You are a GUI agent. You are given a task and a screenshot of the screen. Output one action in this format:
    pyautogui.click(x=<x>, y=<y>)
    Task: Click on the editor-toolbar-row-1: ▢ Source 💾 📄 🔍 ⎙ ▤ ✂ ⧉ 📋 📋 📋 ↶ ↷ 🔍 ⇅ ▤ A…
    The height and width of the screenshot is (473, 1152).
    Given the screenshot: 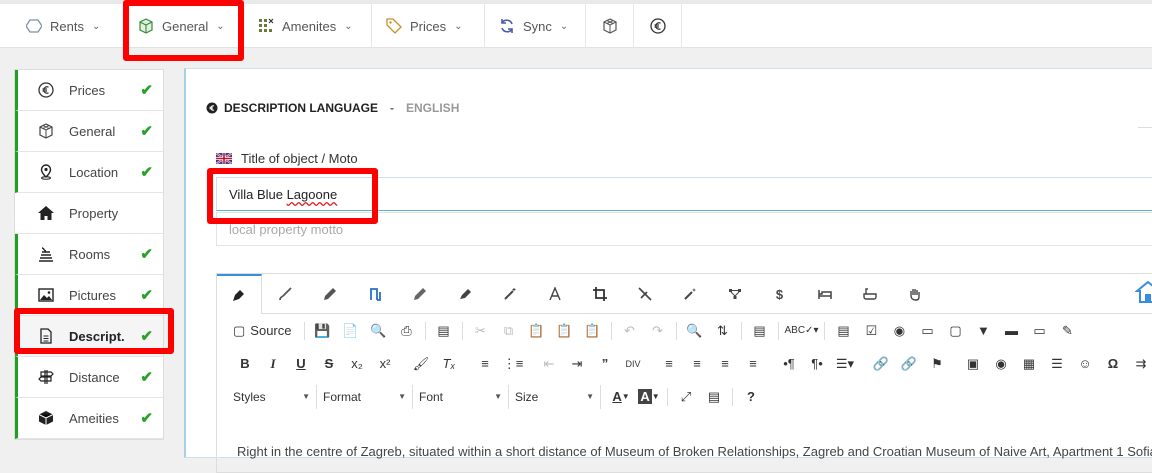 What is the action you would take?
    pyautogui.click(x=684, y=330)
    